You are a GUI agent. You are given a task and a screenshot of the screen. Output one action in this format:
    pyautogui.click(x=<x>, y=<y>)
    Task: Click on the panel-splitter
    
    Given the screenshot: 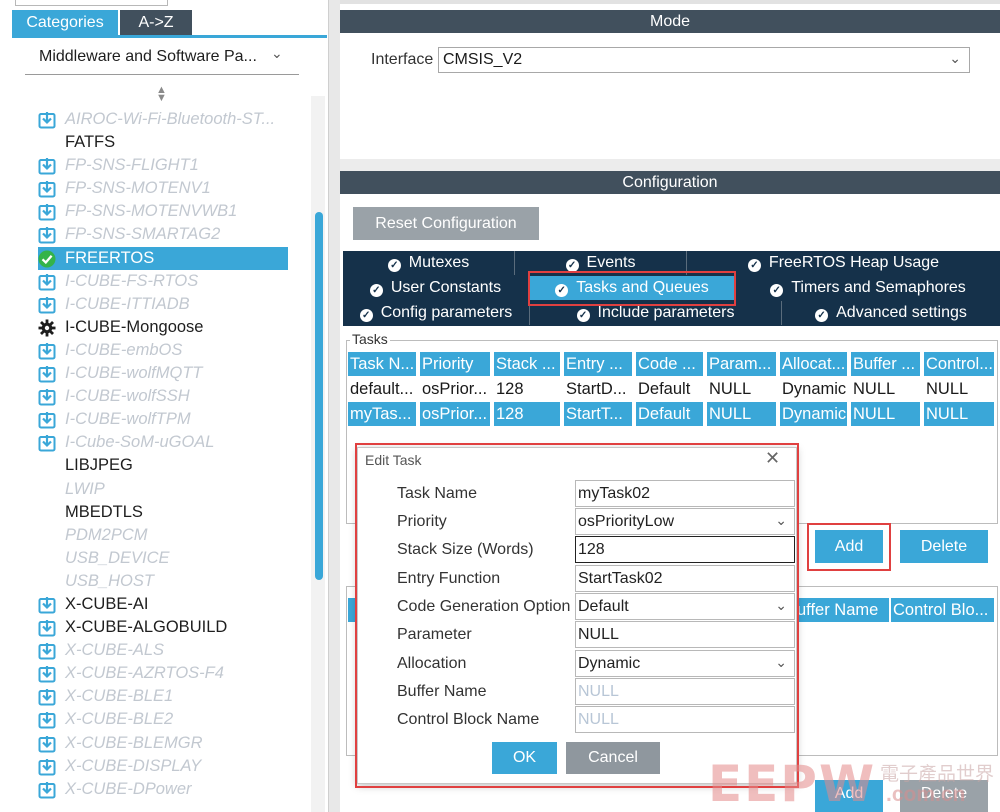 What is the action you would take?
    pyautogui.click(x=334, y=406)
    